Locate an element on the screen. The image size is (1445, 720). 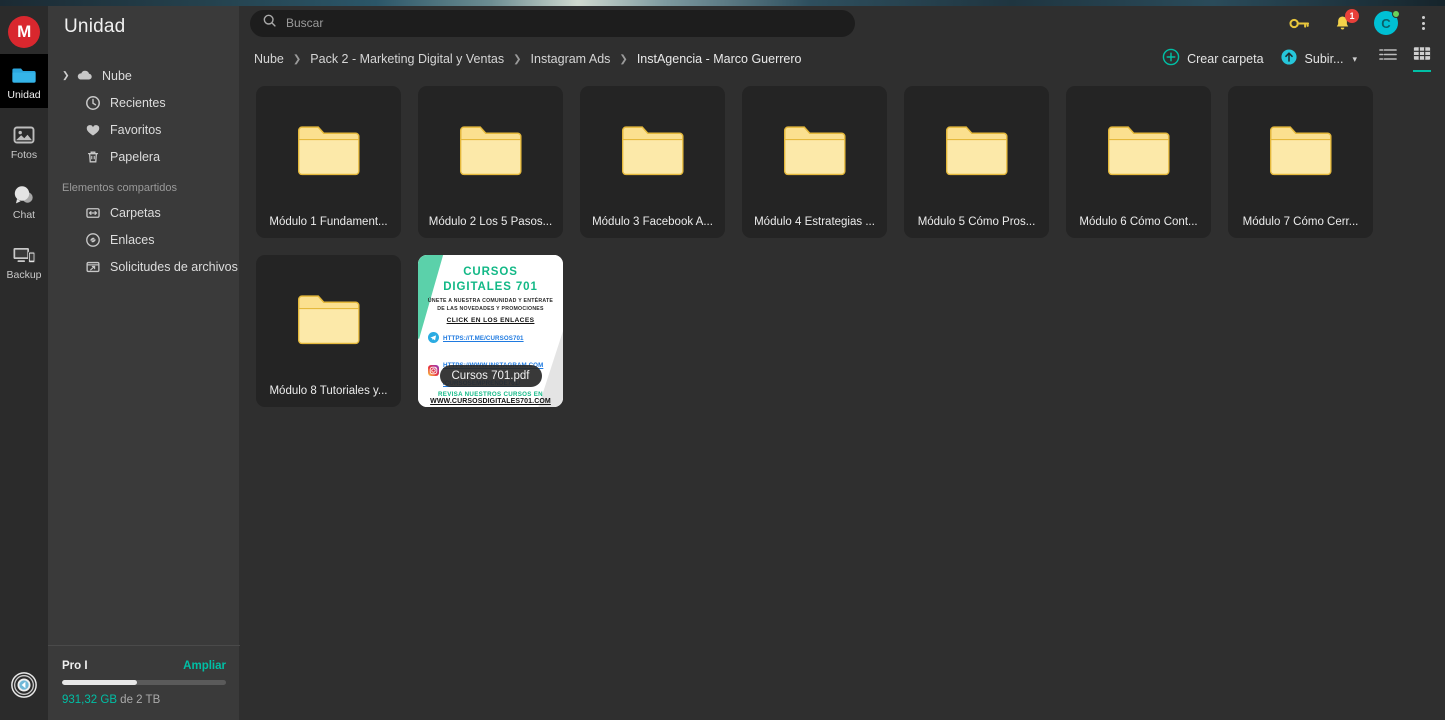
sidebar-item-recientes: Recientes is located at coordinates (143, 102).